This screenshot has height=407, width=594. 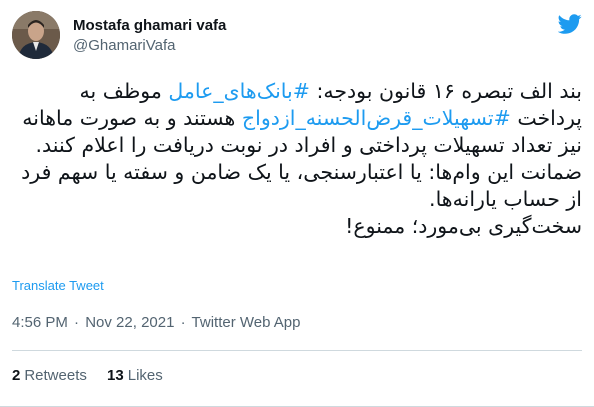 What do you see at coordinates (95, 375) in the screenshot?
I see `tweet-stats: 2 Retweets 13 Likes` at bounding box center [95, 375].